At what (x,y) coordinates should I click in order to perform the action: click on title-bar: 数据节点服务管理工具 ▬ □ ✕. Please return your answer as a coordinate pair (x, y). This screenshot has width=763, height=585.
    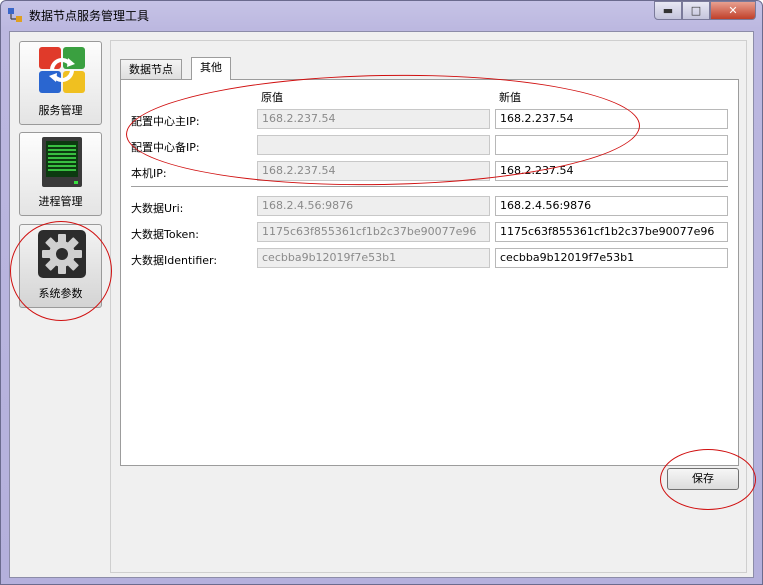
    Looking at the image, I should click on (381, 15).